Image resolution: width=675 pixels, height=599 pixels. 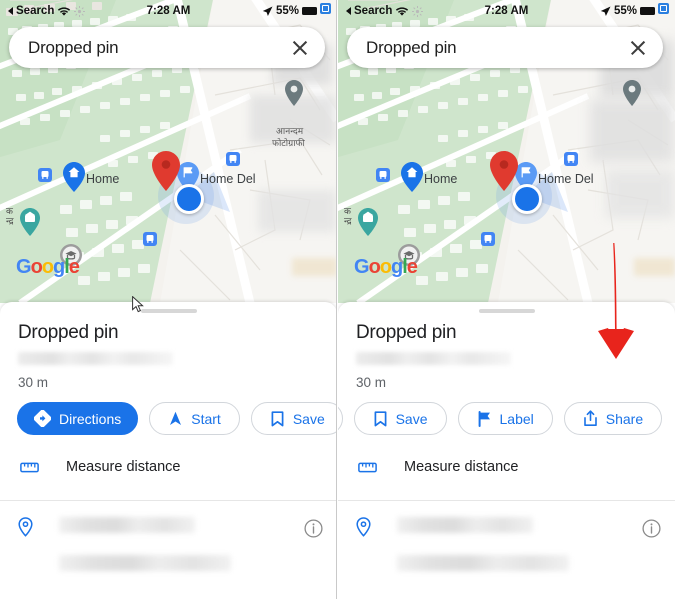 What do you see at coordinates (624, 418) in the screenshot?
I see `share-label: Share` at bounding box center [624, 418].